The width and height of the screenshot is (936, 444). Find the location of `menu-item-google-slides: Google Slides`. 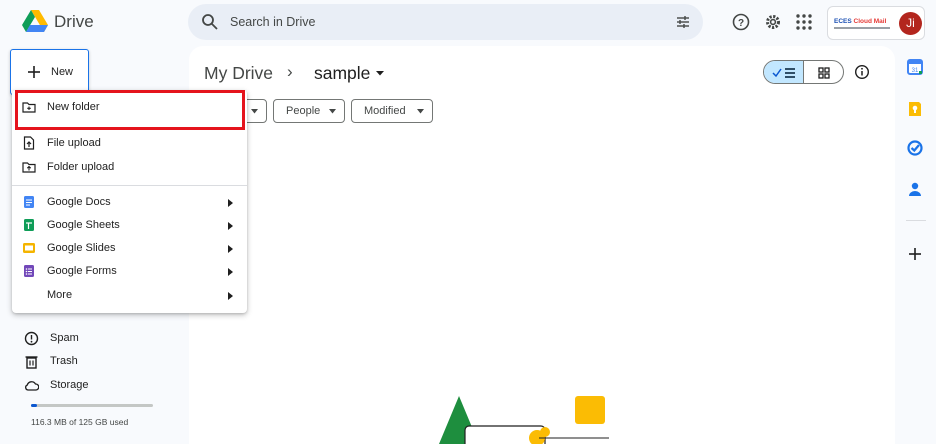

menu-item-google-slides: Google Slides is located at coordinates (129, 248).